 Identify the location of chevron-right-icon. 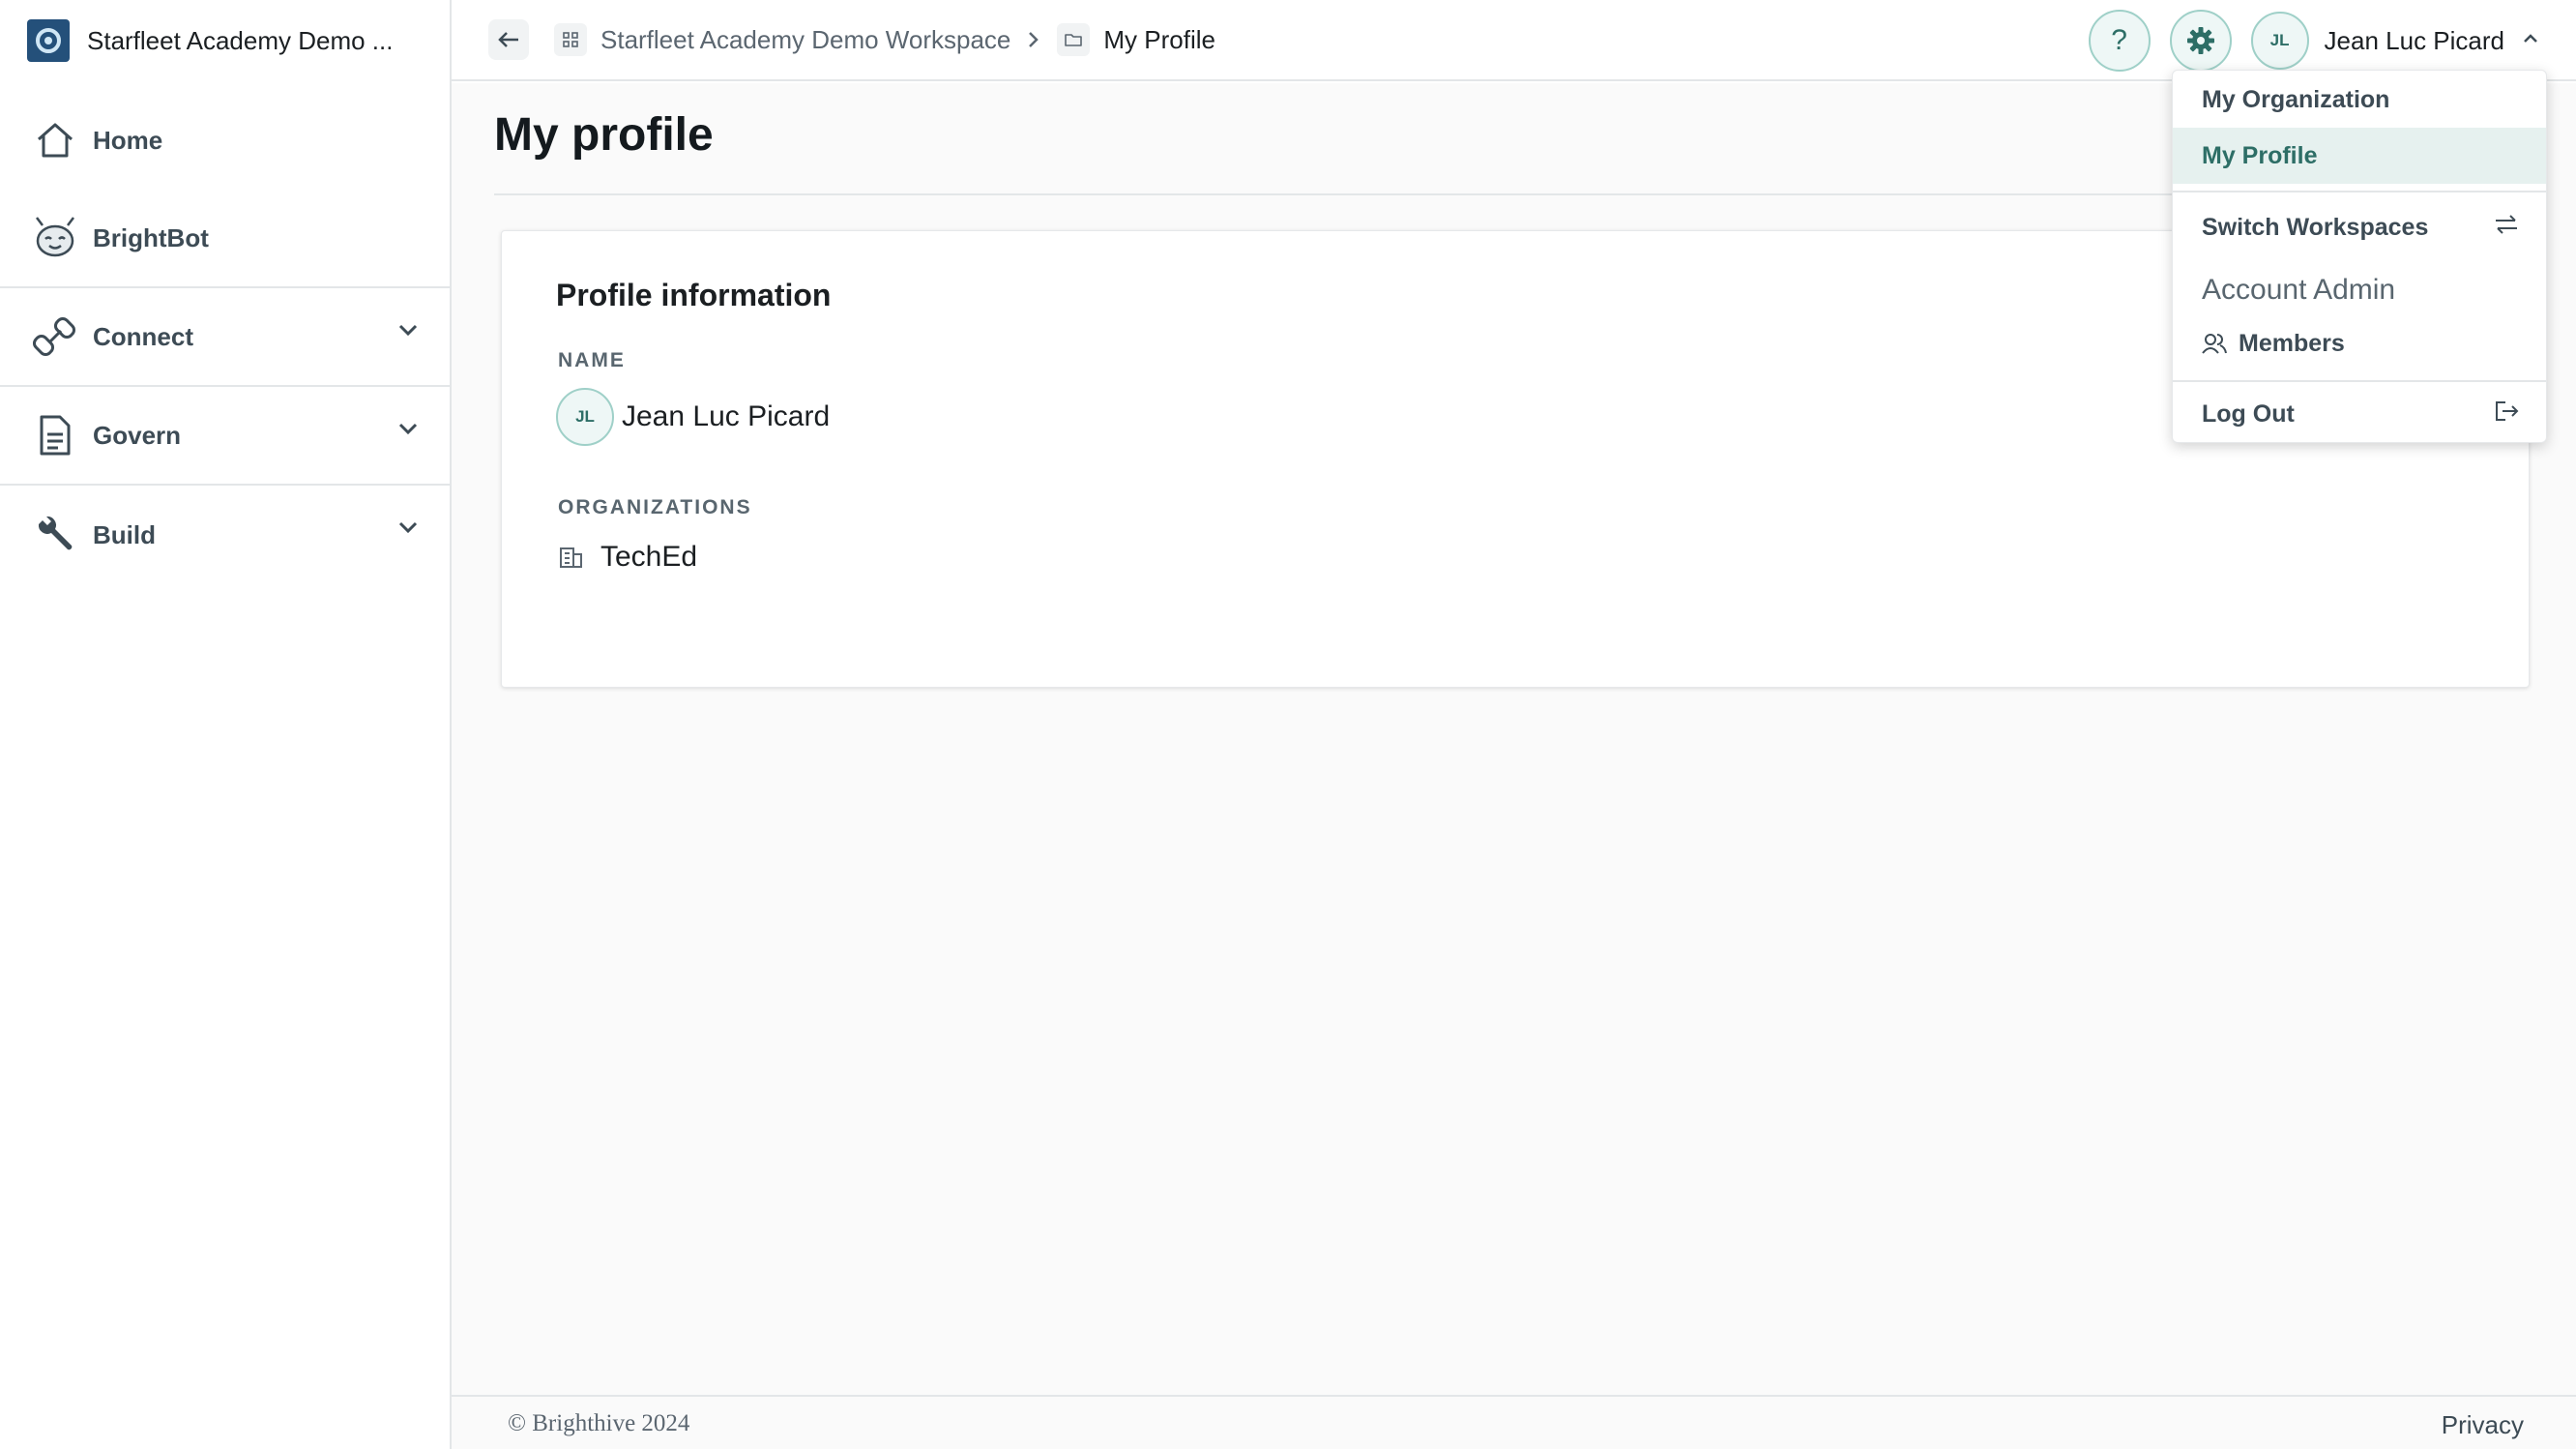
(1033, 39).